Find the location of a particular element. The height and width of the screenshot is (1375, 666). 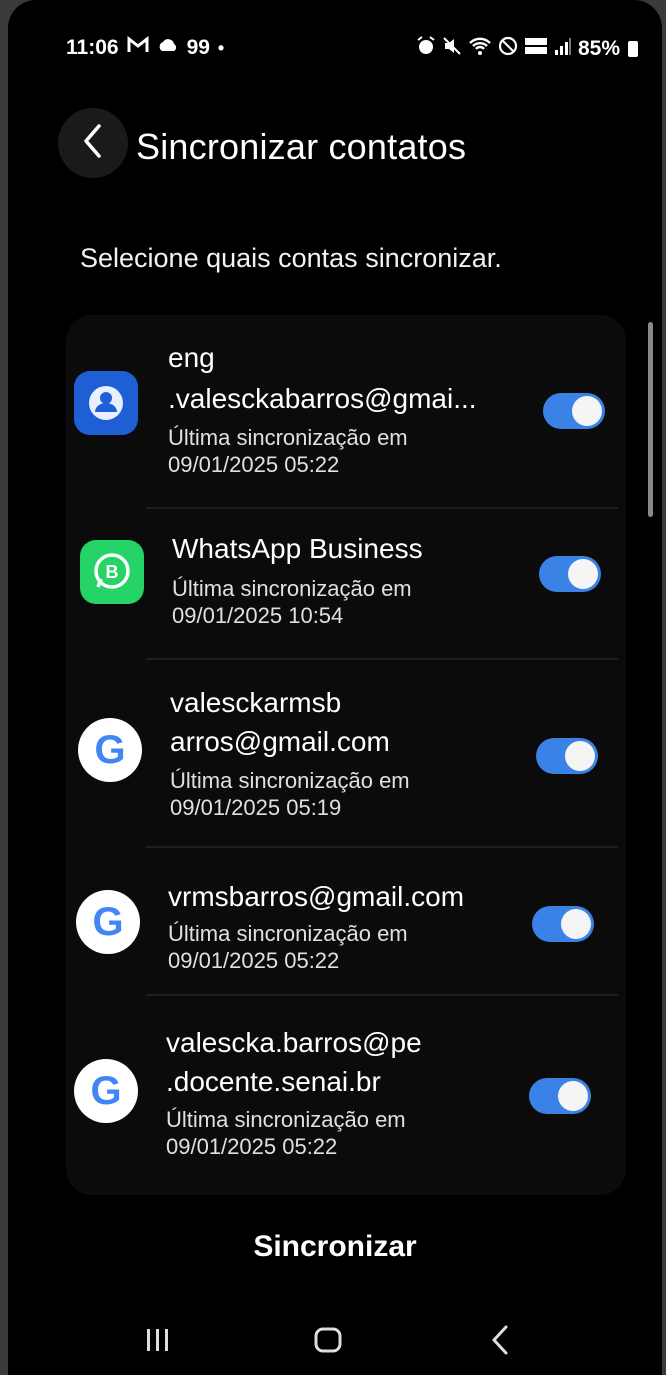

status-bar-right: 85% is located at coordinates (527, 49).